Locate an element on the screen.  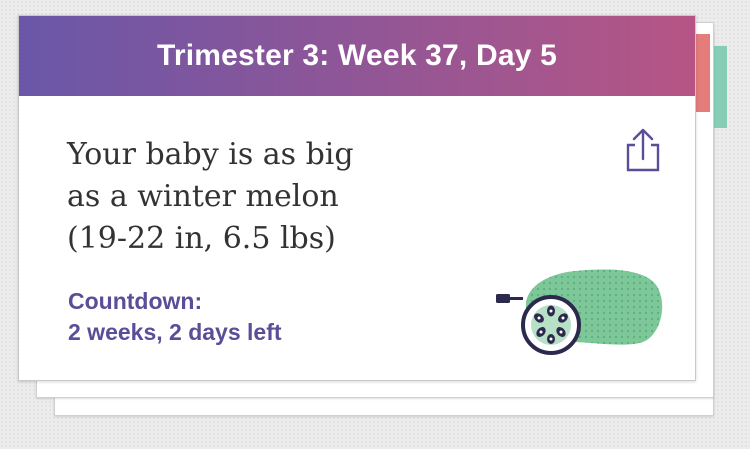
winter-melon-icon is located at coordinates (579, 312).